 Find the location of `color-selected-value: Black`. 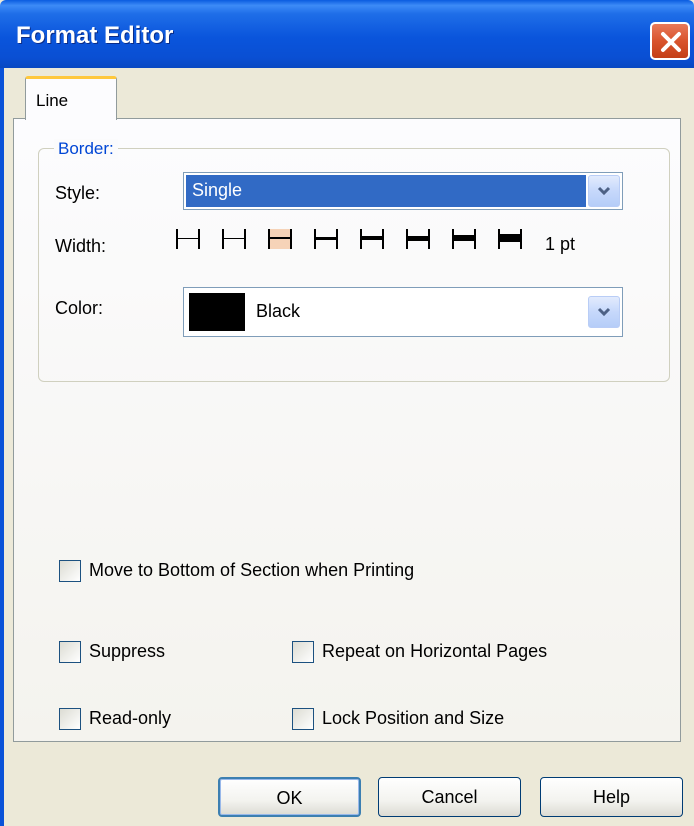

color-selected-value: Black is located at coordinates (278, 311).